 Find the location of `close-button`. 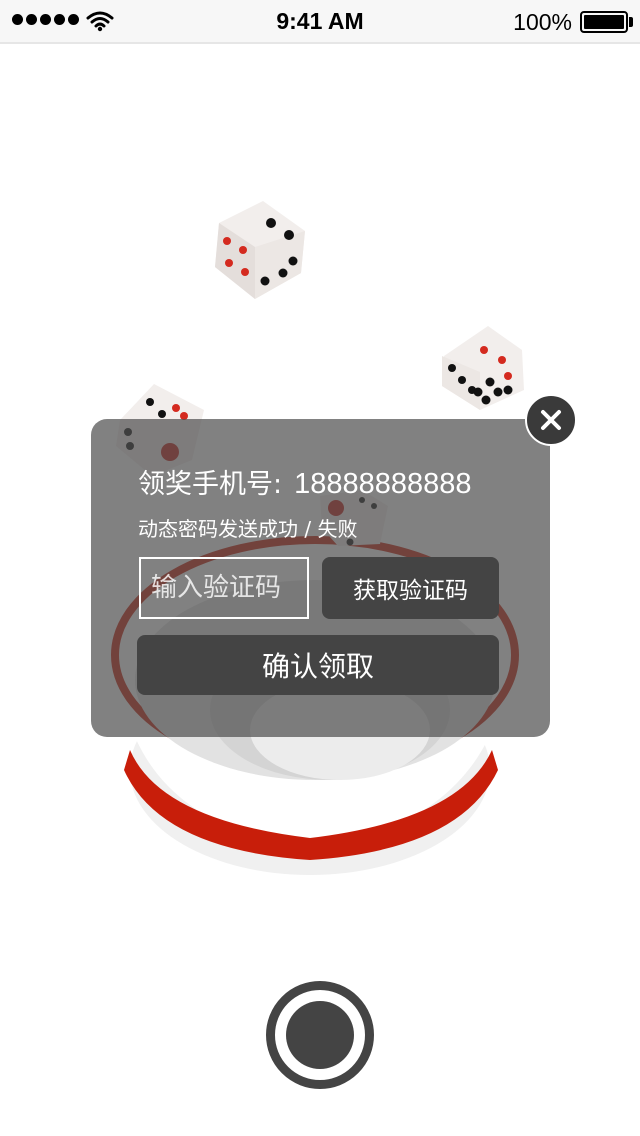

close-button is located at coordinates (551, 420).